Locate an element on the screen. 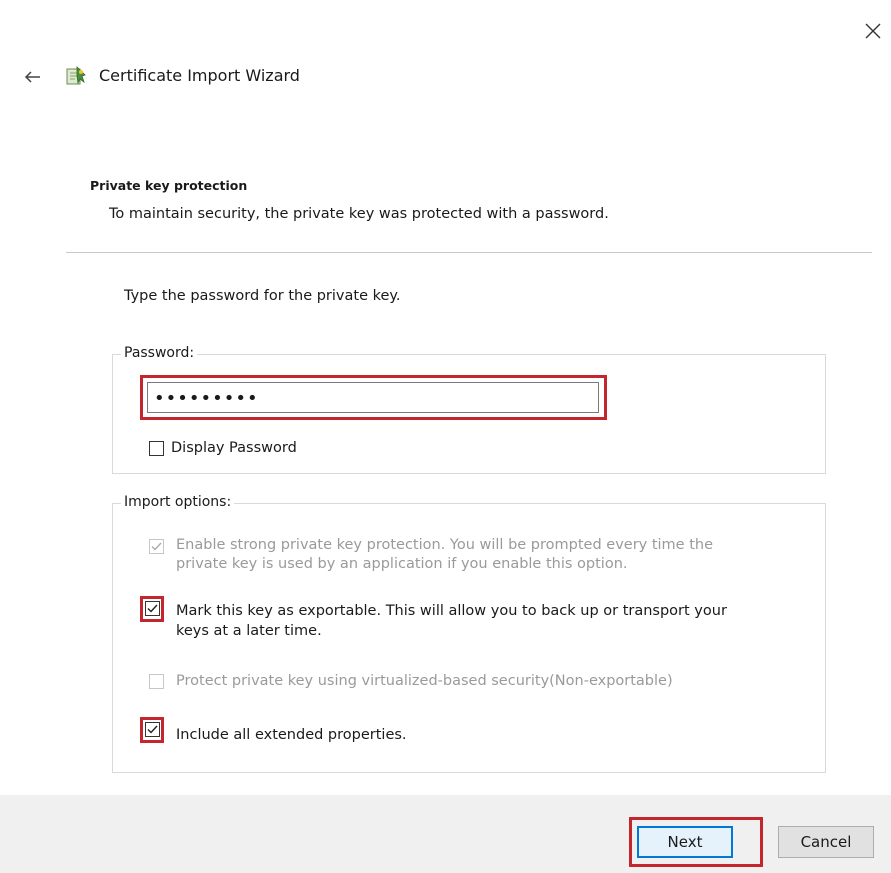  display-password-checkbox is located at coordinates (156, 448).